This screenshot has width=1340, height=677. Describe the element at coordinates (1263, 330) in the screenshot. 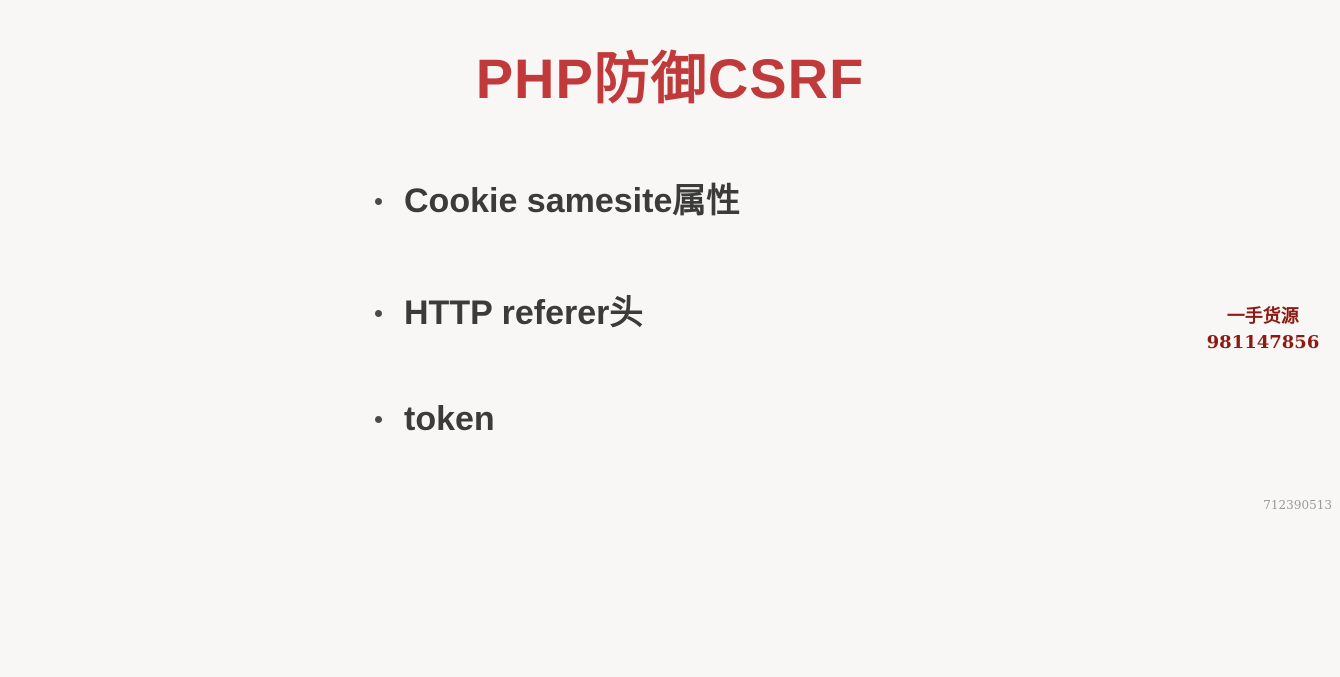

I see `watermark: 一手货源 981147856` at that location.